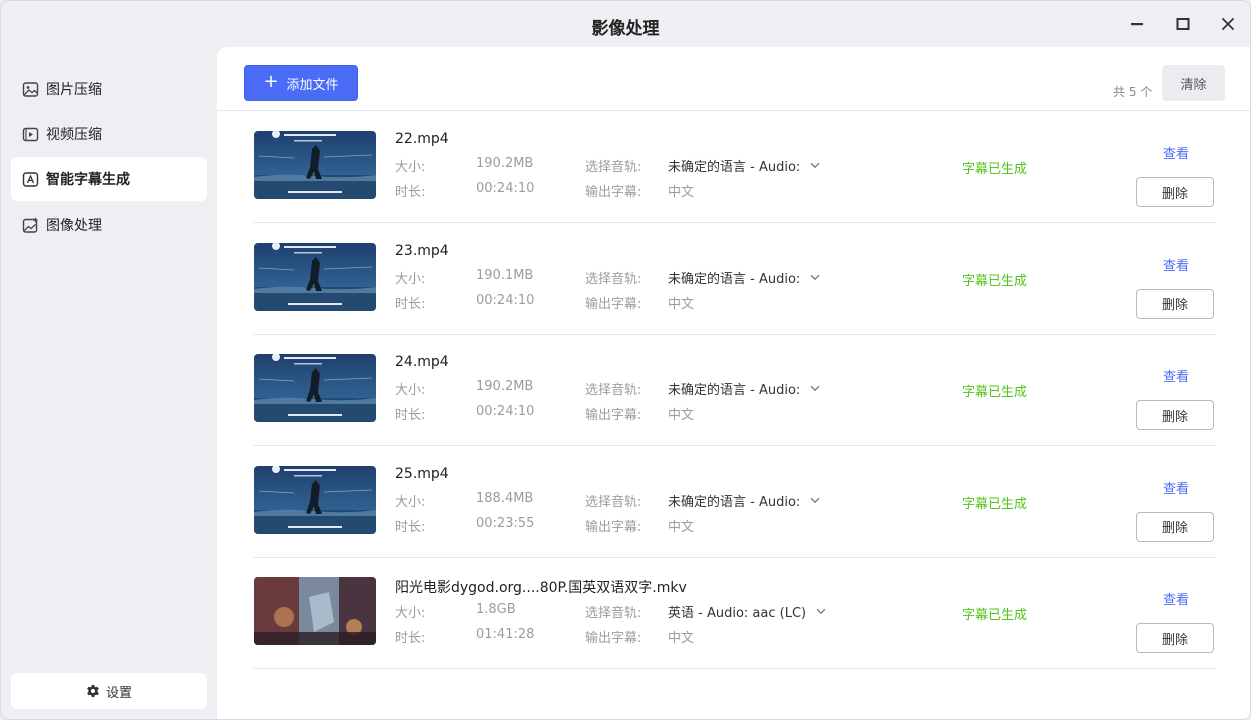 This screenshot has width=1251, height=720. Describe the element at coordinates (109, 89) in the screenshot. I see `sidebar-item-image-compress: 图片压缩` at that location.